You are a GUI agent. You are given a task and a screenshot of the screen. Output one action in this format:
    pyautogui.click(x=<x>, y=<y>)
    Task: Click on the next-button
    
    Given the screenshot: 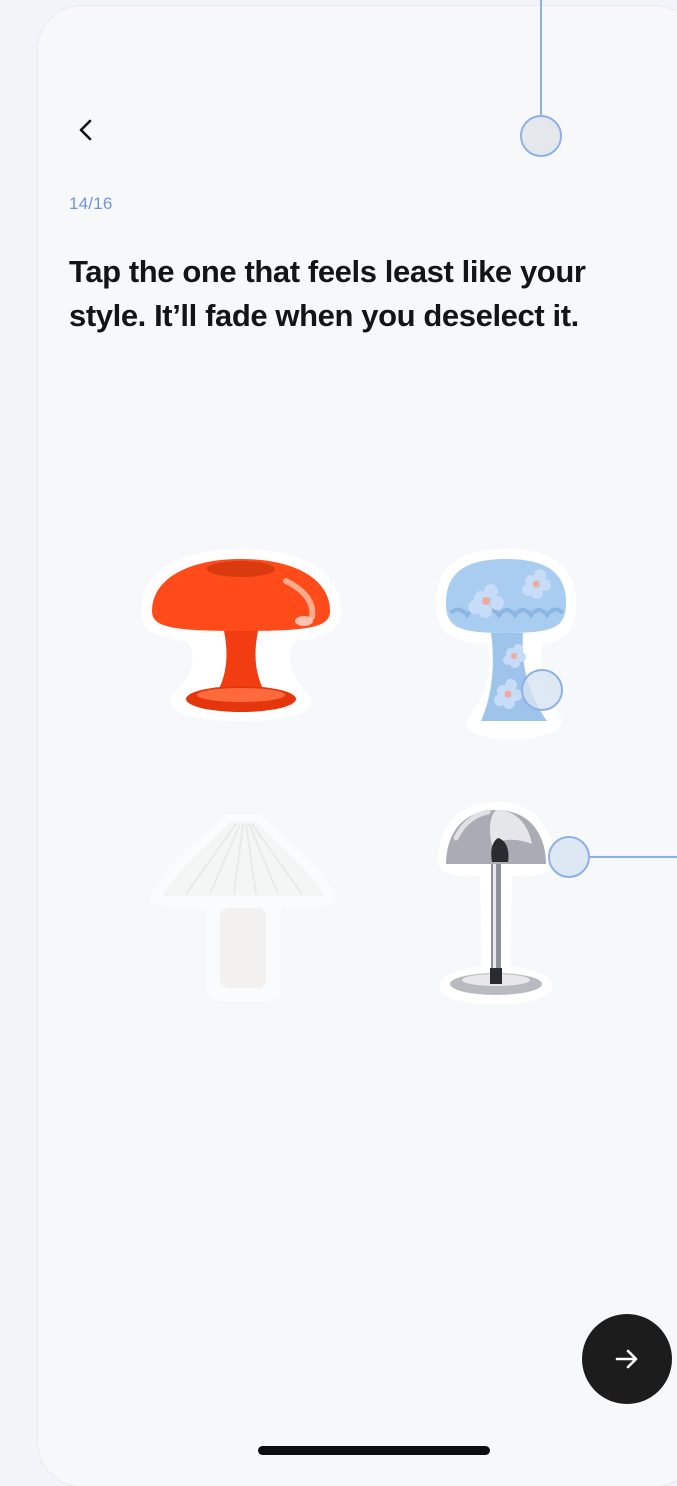 What is the action you would take?
    pyautogui.click(x=627, y=1359)
    